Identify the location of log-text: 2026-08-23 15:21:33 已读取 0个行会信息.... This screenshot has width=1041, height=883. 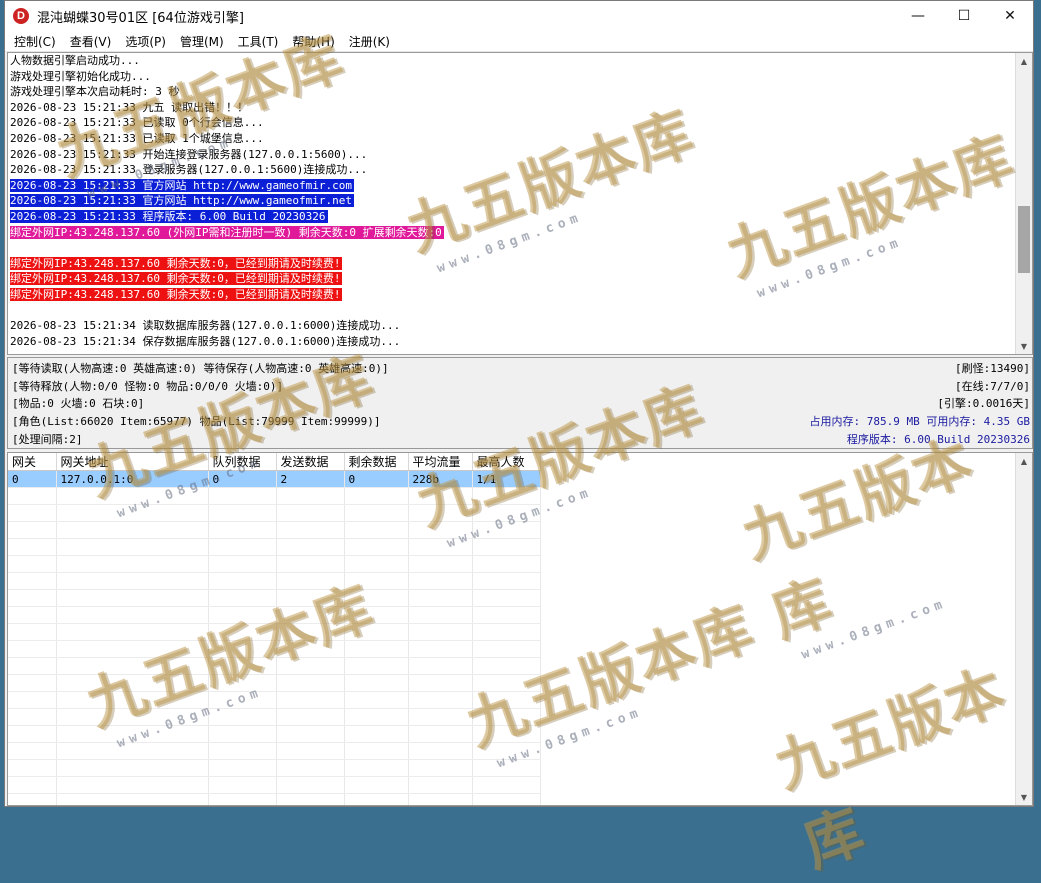
(137, 123).